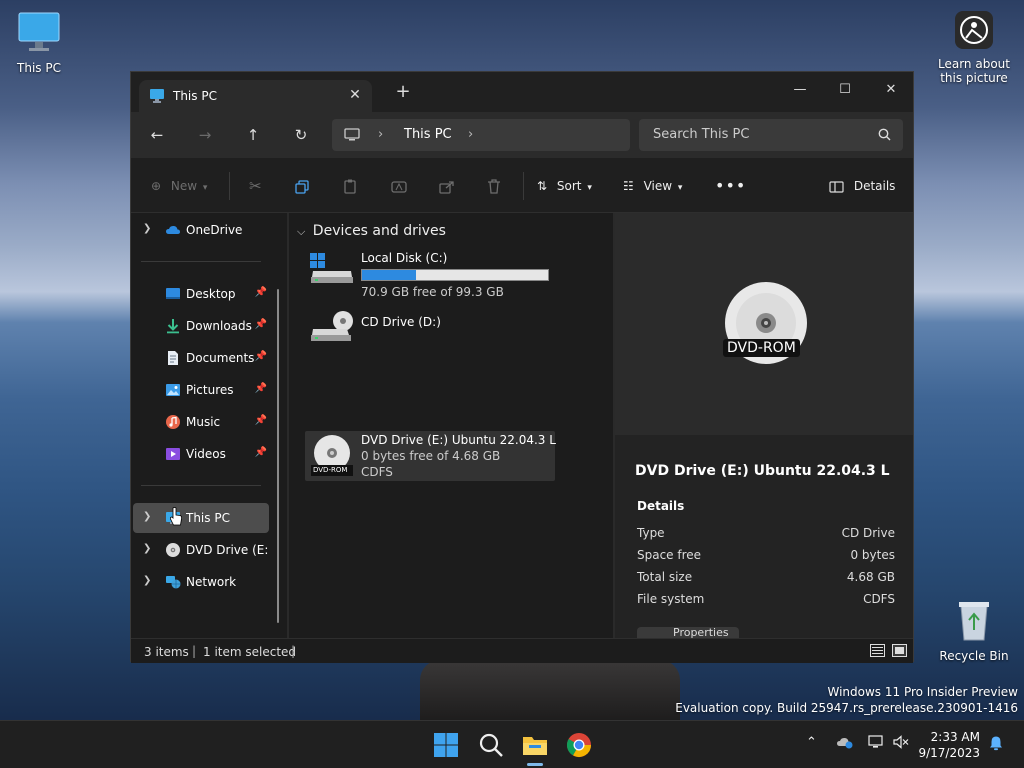 This screenshot has width=1024, height=768. I want to click on desktop-icon-recycle-bin: Recycle Bin, so click(974, 630).